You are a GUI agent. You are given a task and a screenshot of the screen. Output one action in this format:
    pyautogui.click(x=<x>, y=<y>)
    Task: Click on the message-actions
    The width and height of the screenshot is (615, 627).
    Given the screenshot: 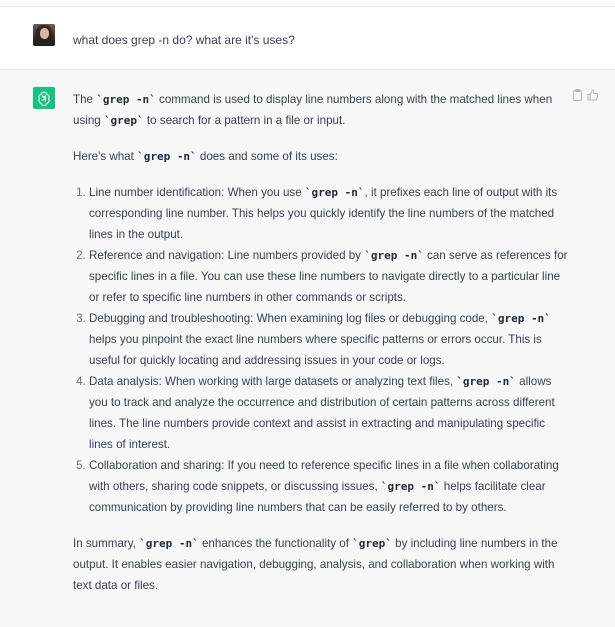 What is the action you would take?
    pyautogui.click(x=585, y=95)
    